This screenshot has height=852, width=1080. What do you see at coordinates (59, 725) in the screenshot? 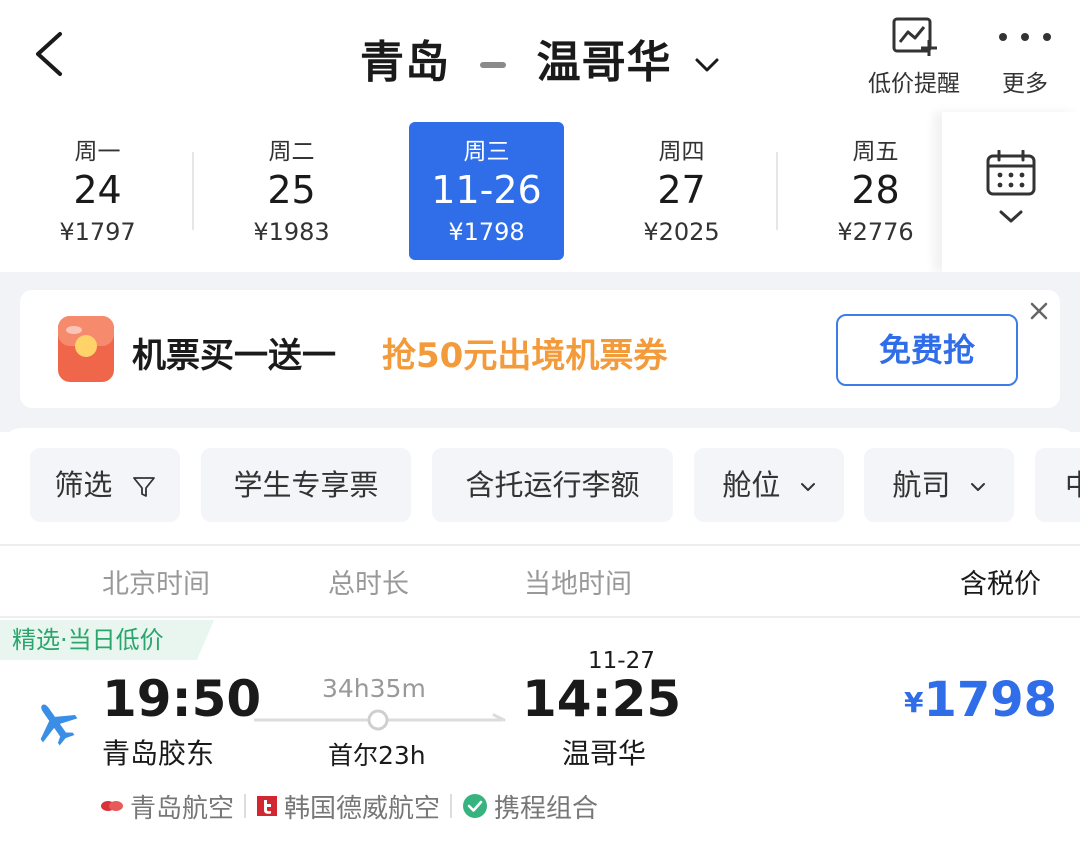
I see `airplane-icon` at bounding box center [59, 725].